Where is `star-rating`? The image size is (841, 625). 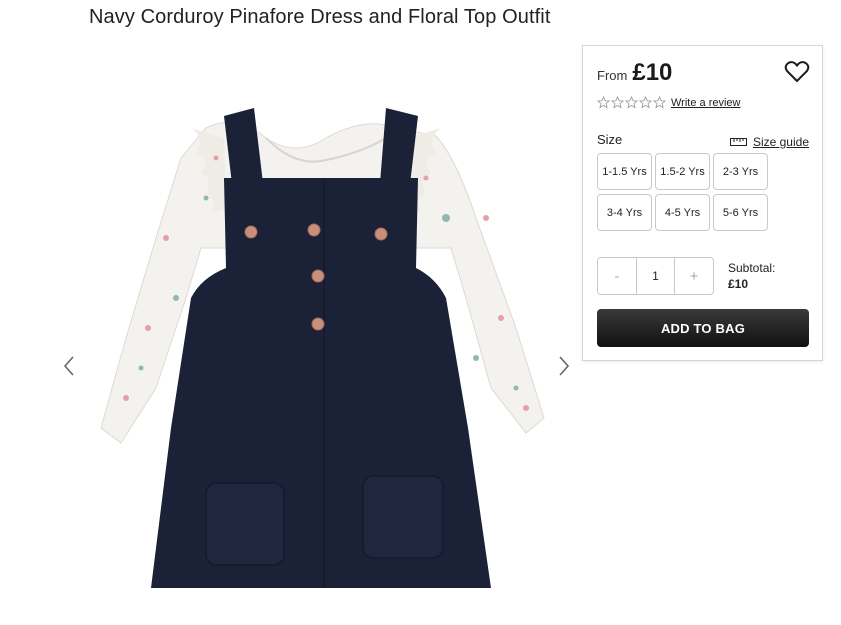 star-rating is located at coordinates (631, 102).